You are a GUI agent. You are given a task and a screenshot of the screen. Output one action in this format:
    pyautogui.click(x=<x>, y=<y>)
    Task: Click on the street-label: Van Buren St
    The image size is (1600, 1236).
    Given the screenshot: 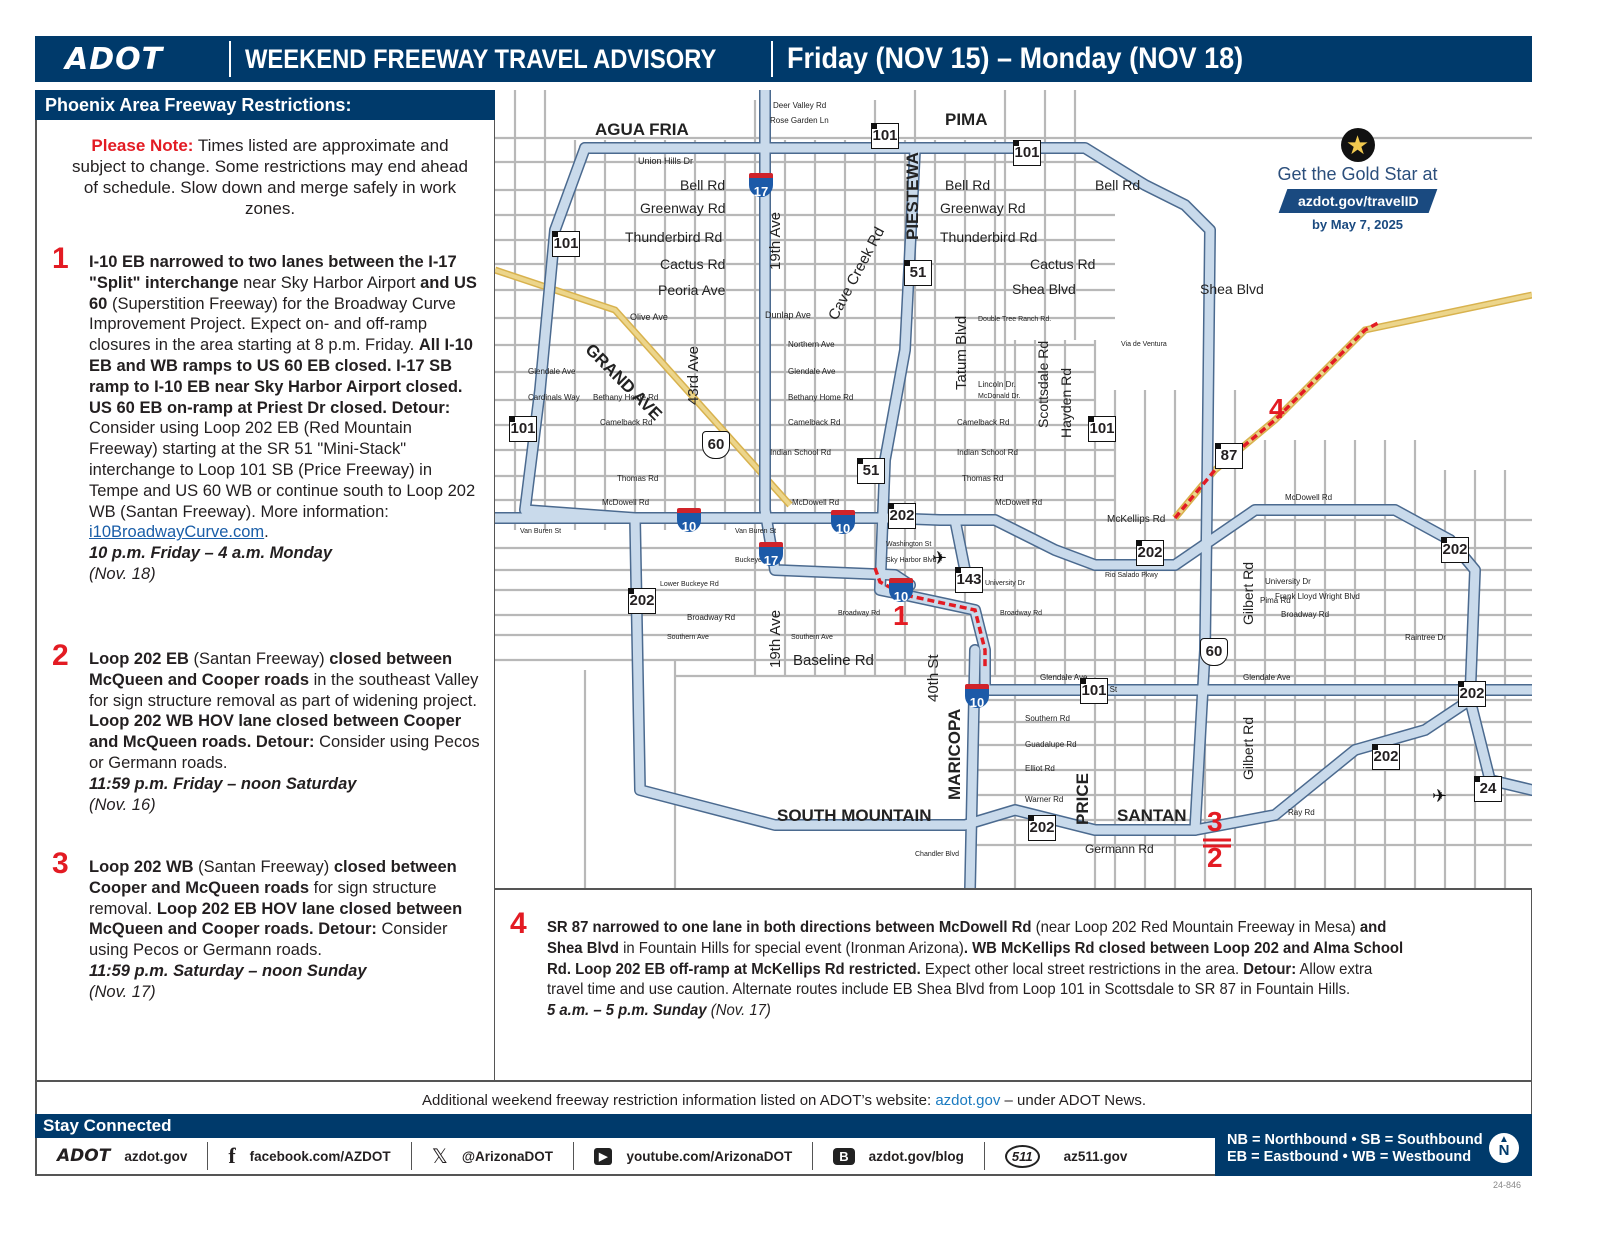 What is the action you would take?
    pyautogui.click(x=756, y=531)
    